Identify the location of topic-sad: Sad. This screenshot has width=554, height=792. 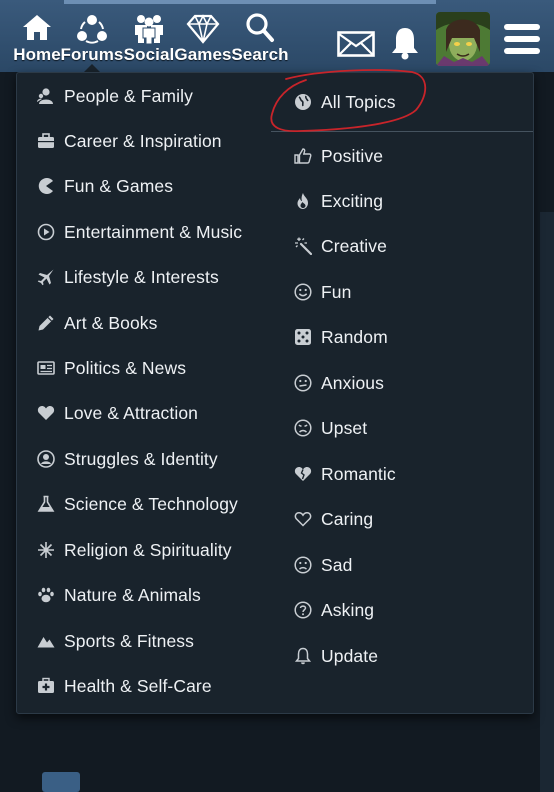
(322, 565).